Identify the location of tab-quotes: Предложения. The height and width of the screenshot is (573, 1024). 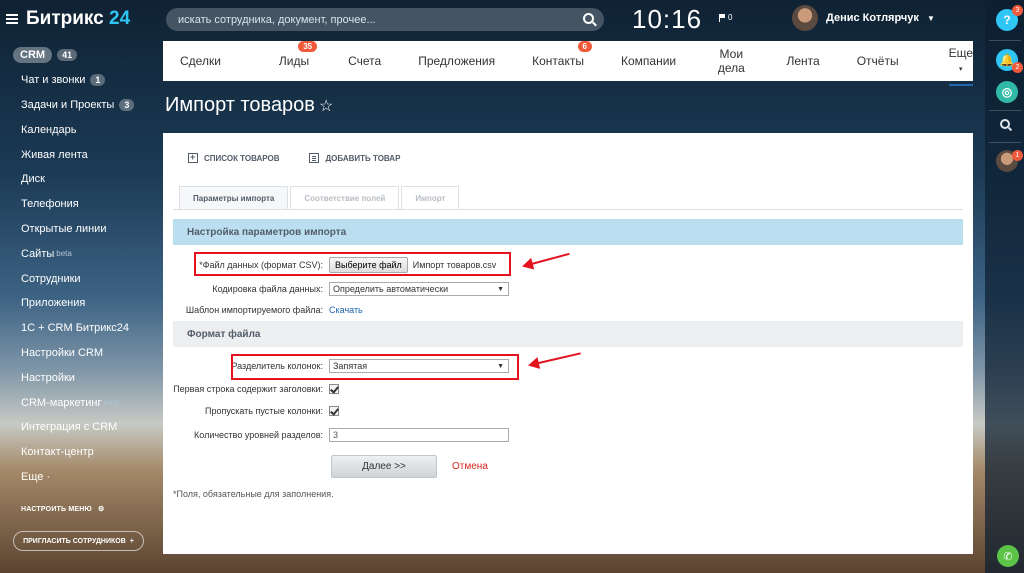
(456, 61).